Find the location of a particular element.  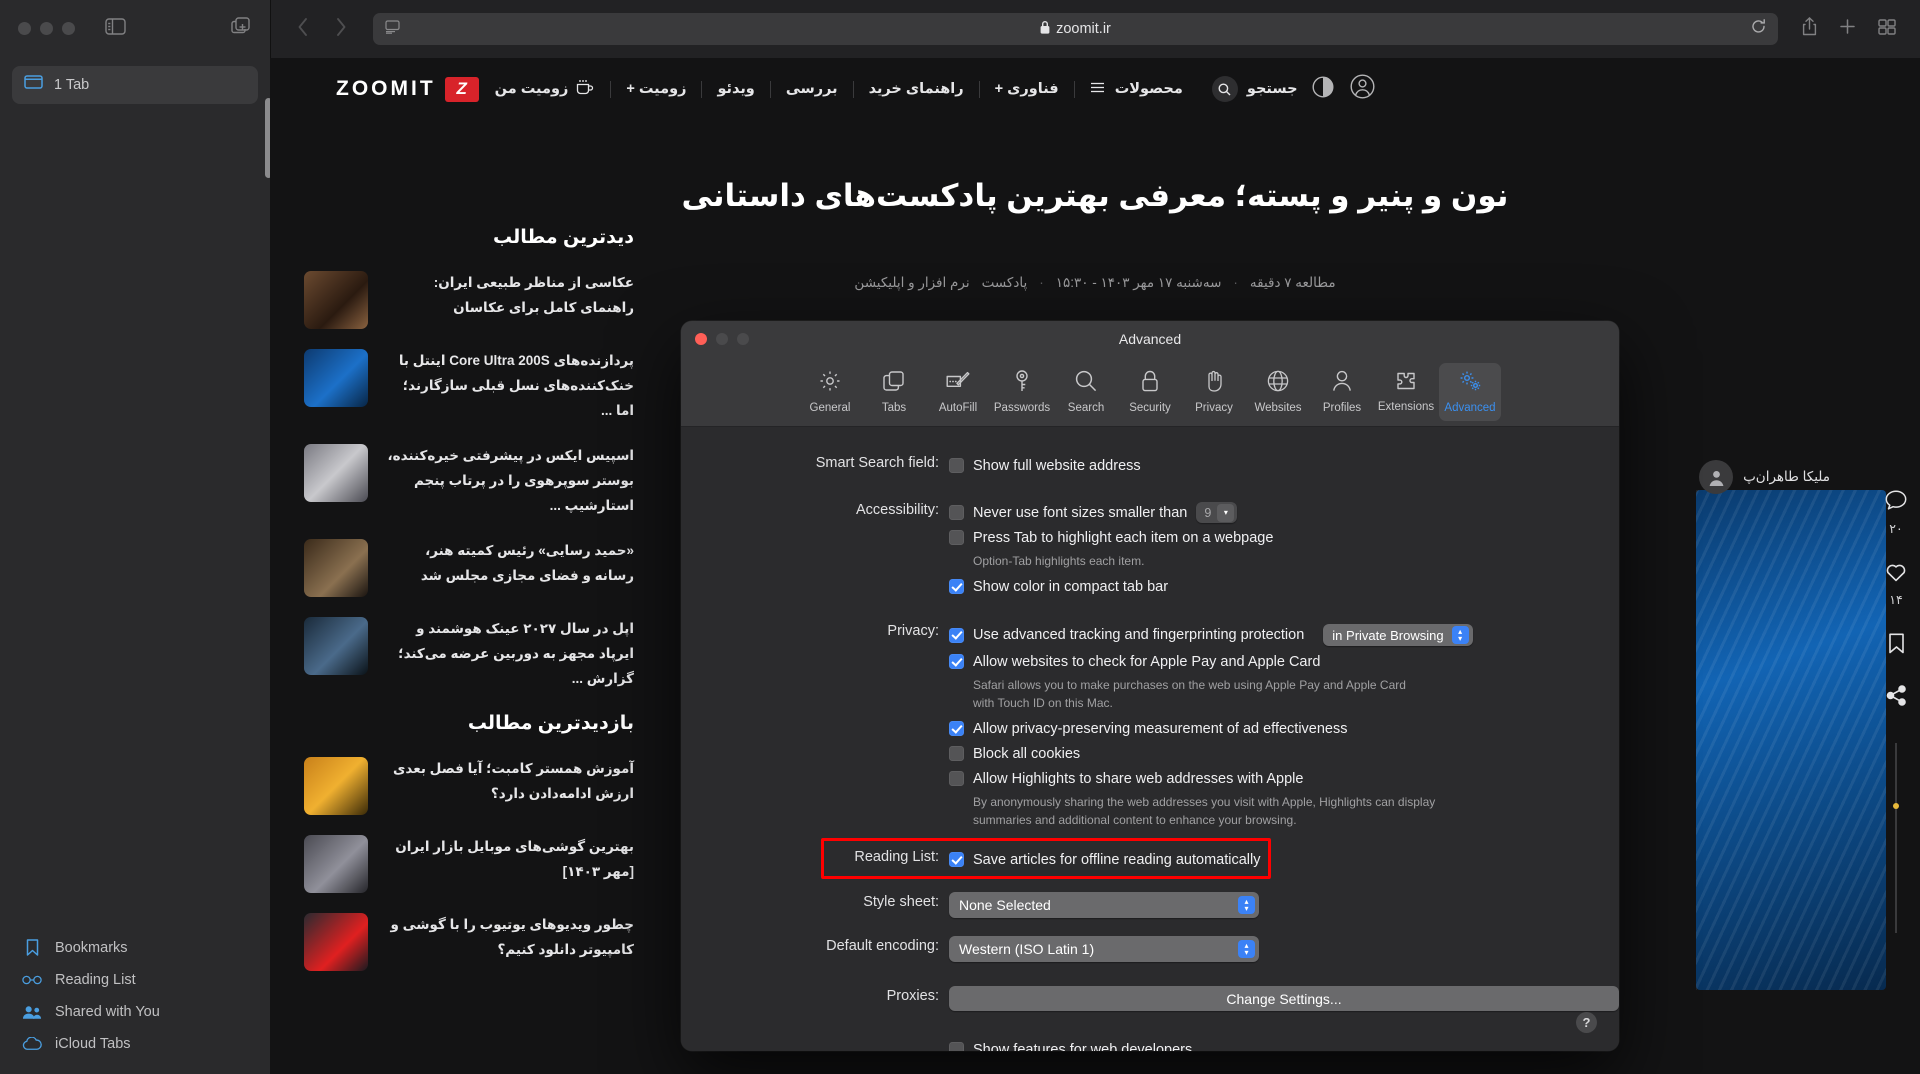

article-meta-tag-software: نرم افزار و اپلیکیشن is located at coordinates (911, 283).